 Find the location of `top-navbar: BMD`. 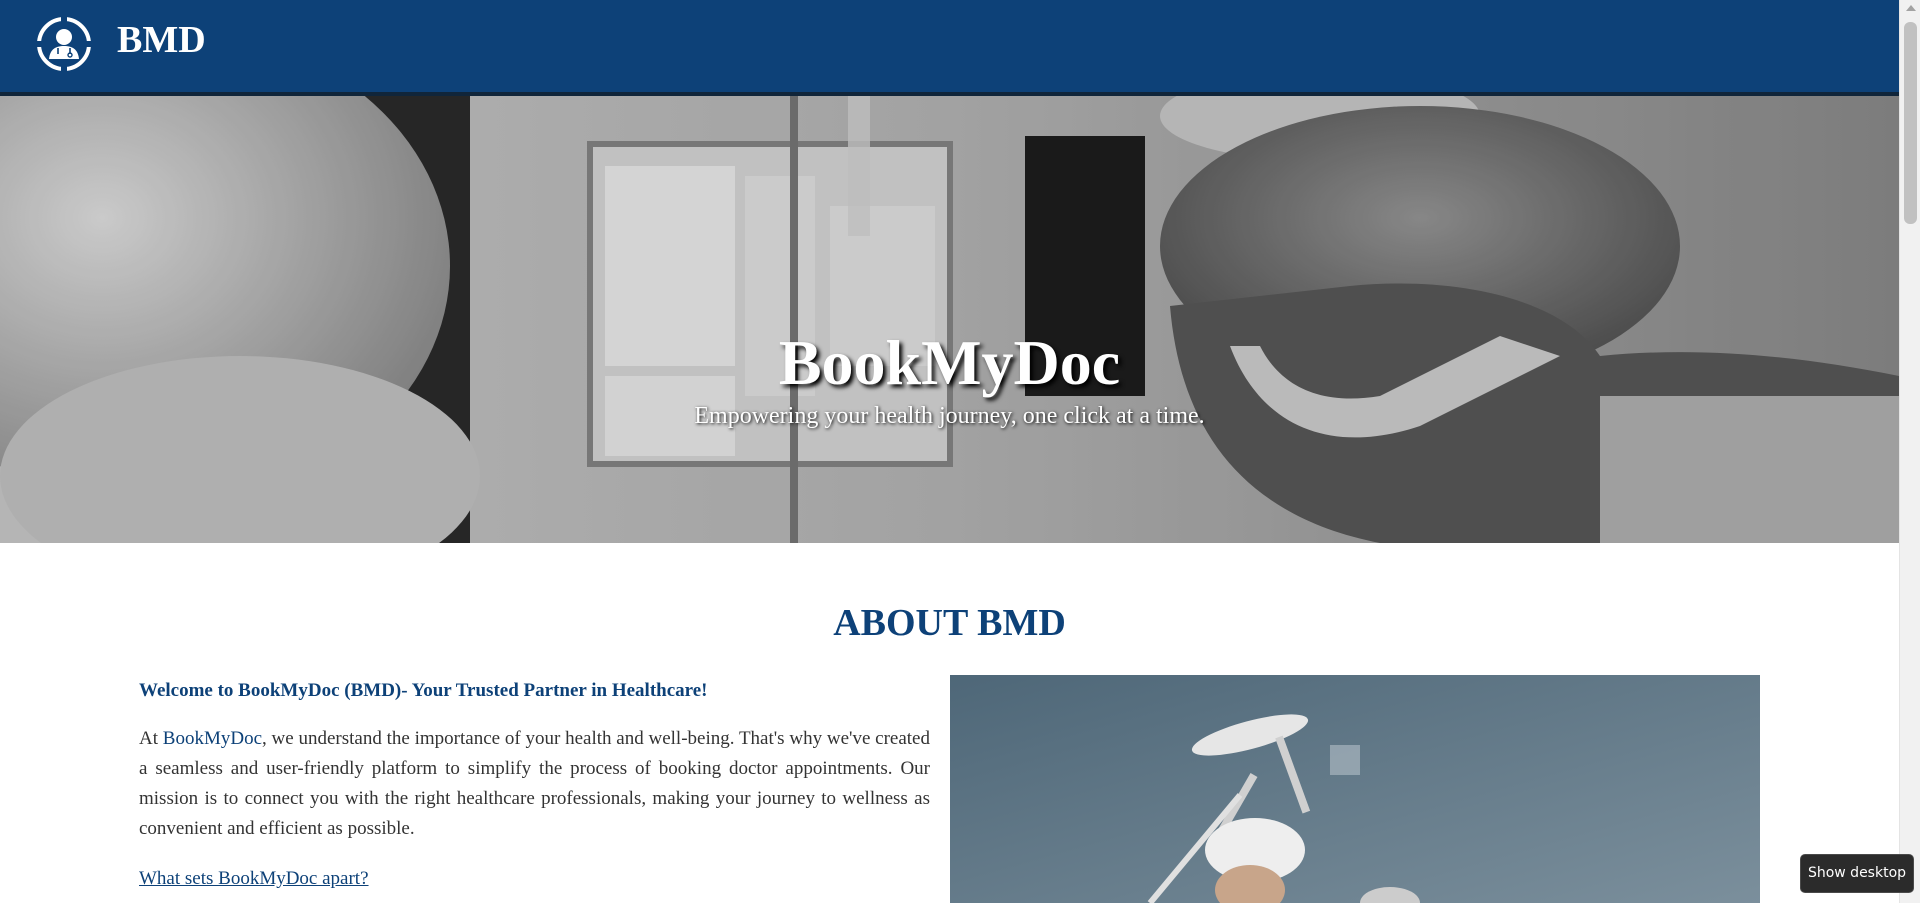

top-navbar: BMD is located at coordinates (949, 48).